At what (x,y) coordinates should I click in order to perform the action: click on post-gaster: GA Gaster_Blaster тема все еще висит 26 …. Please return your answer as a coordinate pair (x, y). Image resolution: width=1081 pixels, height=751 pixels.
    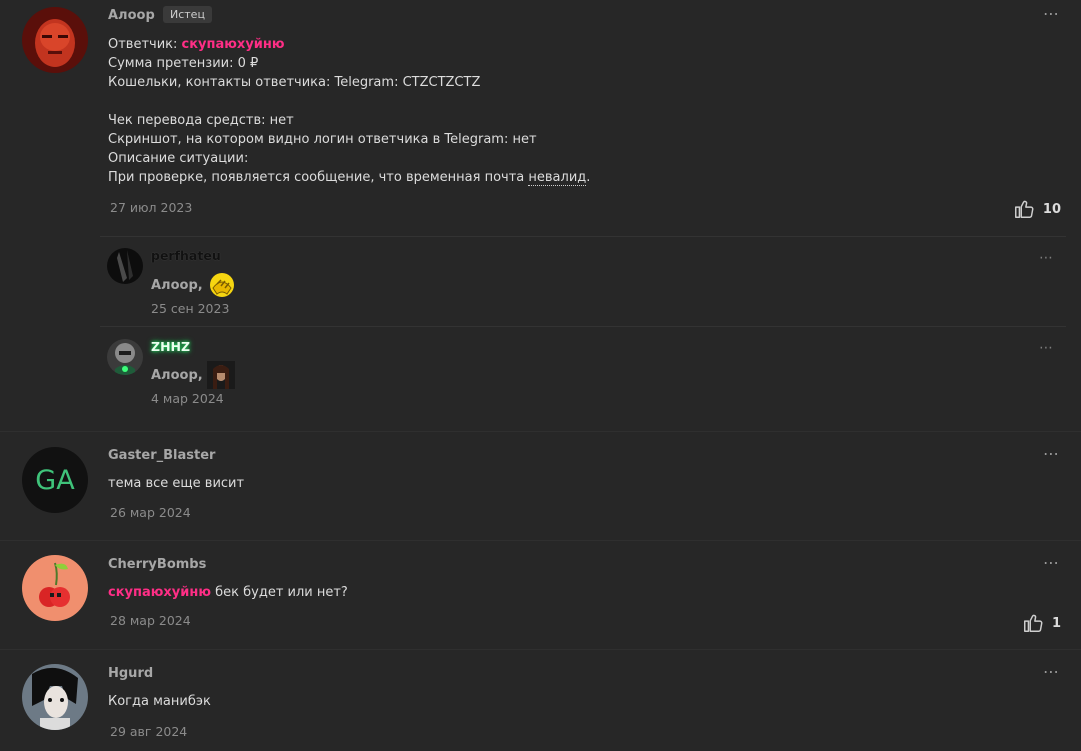
    Looking at the image, I should click on (540, 486).